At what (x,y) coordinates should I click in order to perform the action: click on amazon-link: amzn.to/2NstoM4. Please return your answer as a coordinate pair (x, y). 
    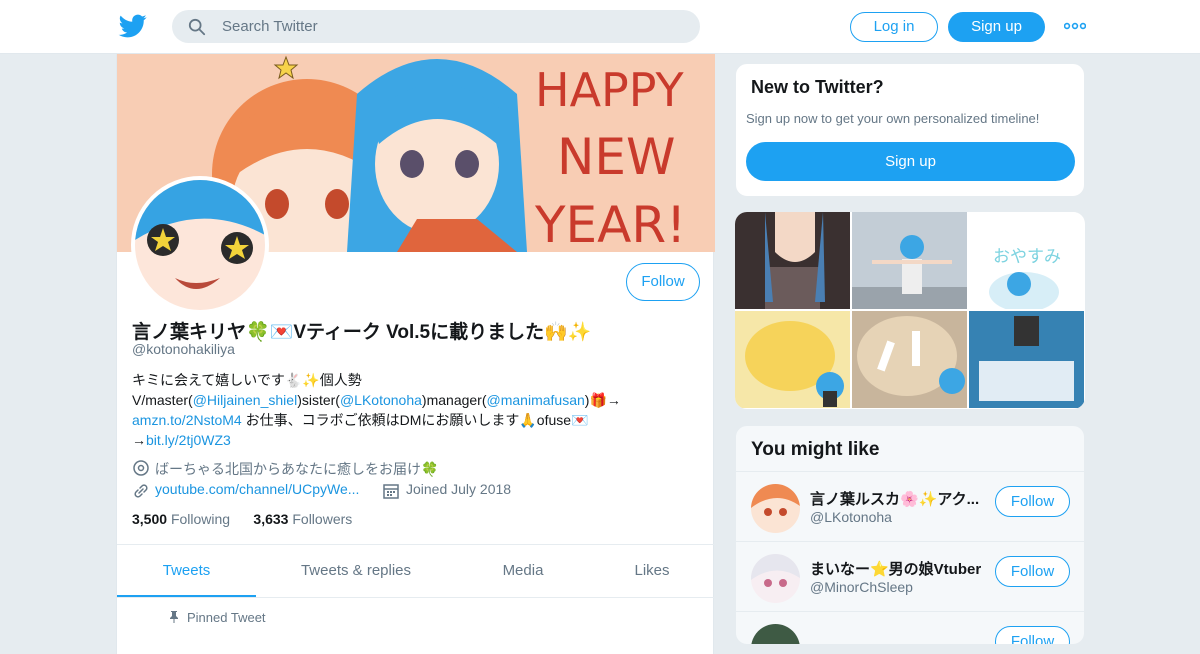
    Looking at the image, I should click on (187, 420).